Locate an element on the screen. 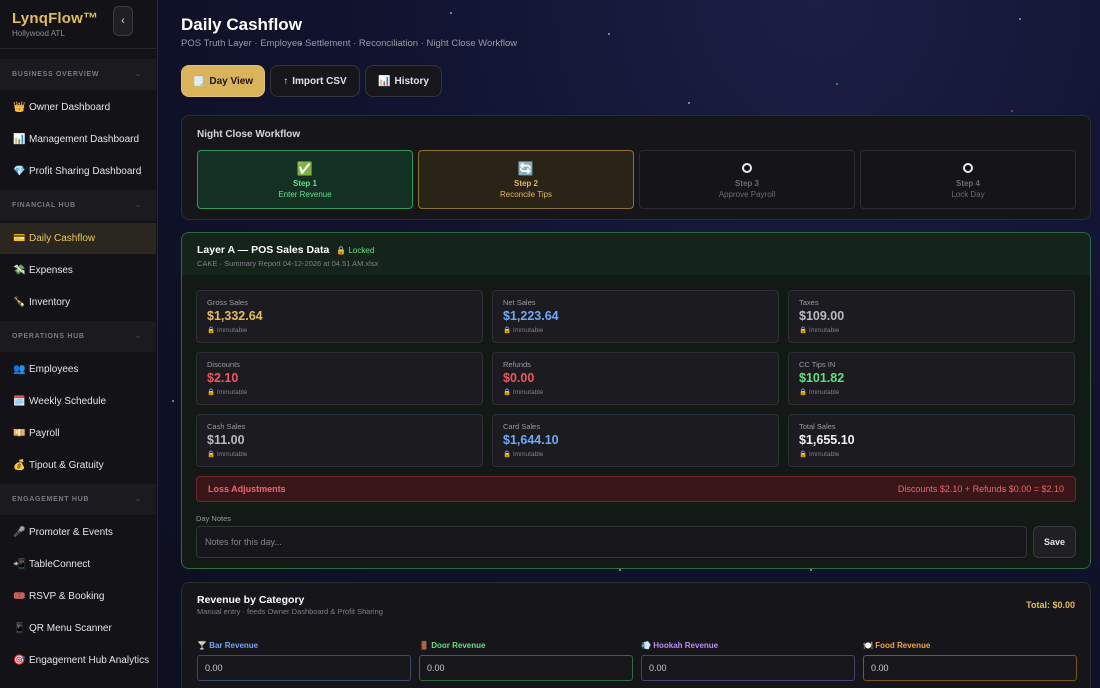 The image size is (1100, 688). metric-net-sales: Net Sales $1,223.64 🔒 Immutable is located at coordinates (635, 316).